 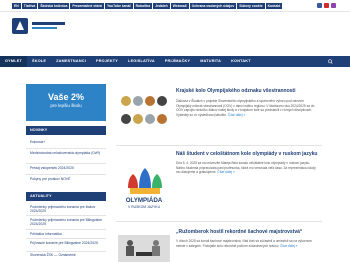 I want to click on top-nav-kontakt: Kontakt, so click(x=274, y=6).